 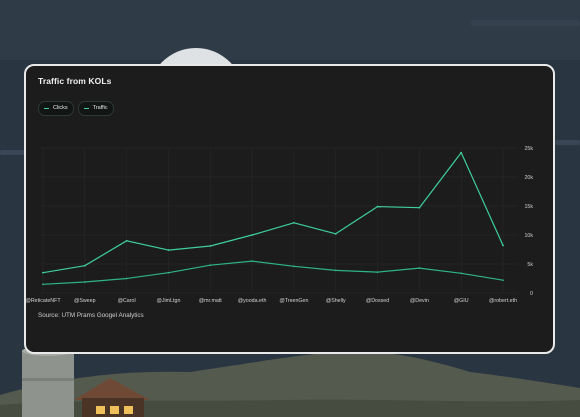 I want to click on x-tick-label: @TreenGen, so click(x=293, y=301).